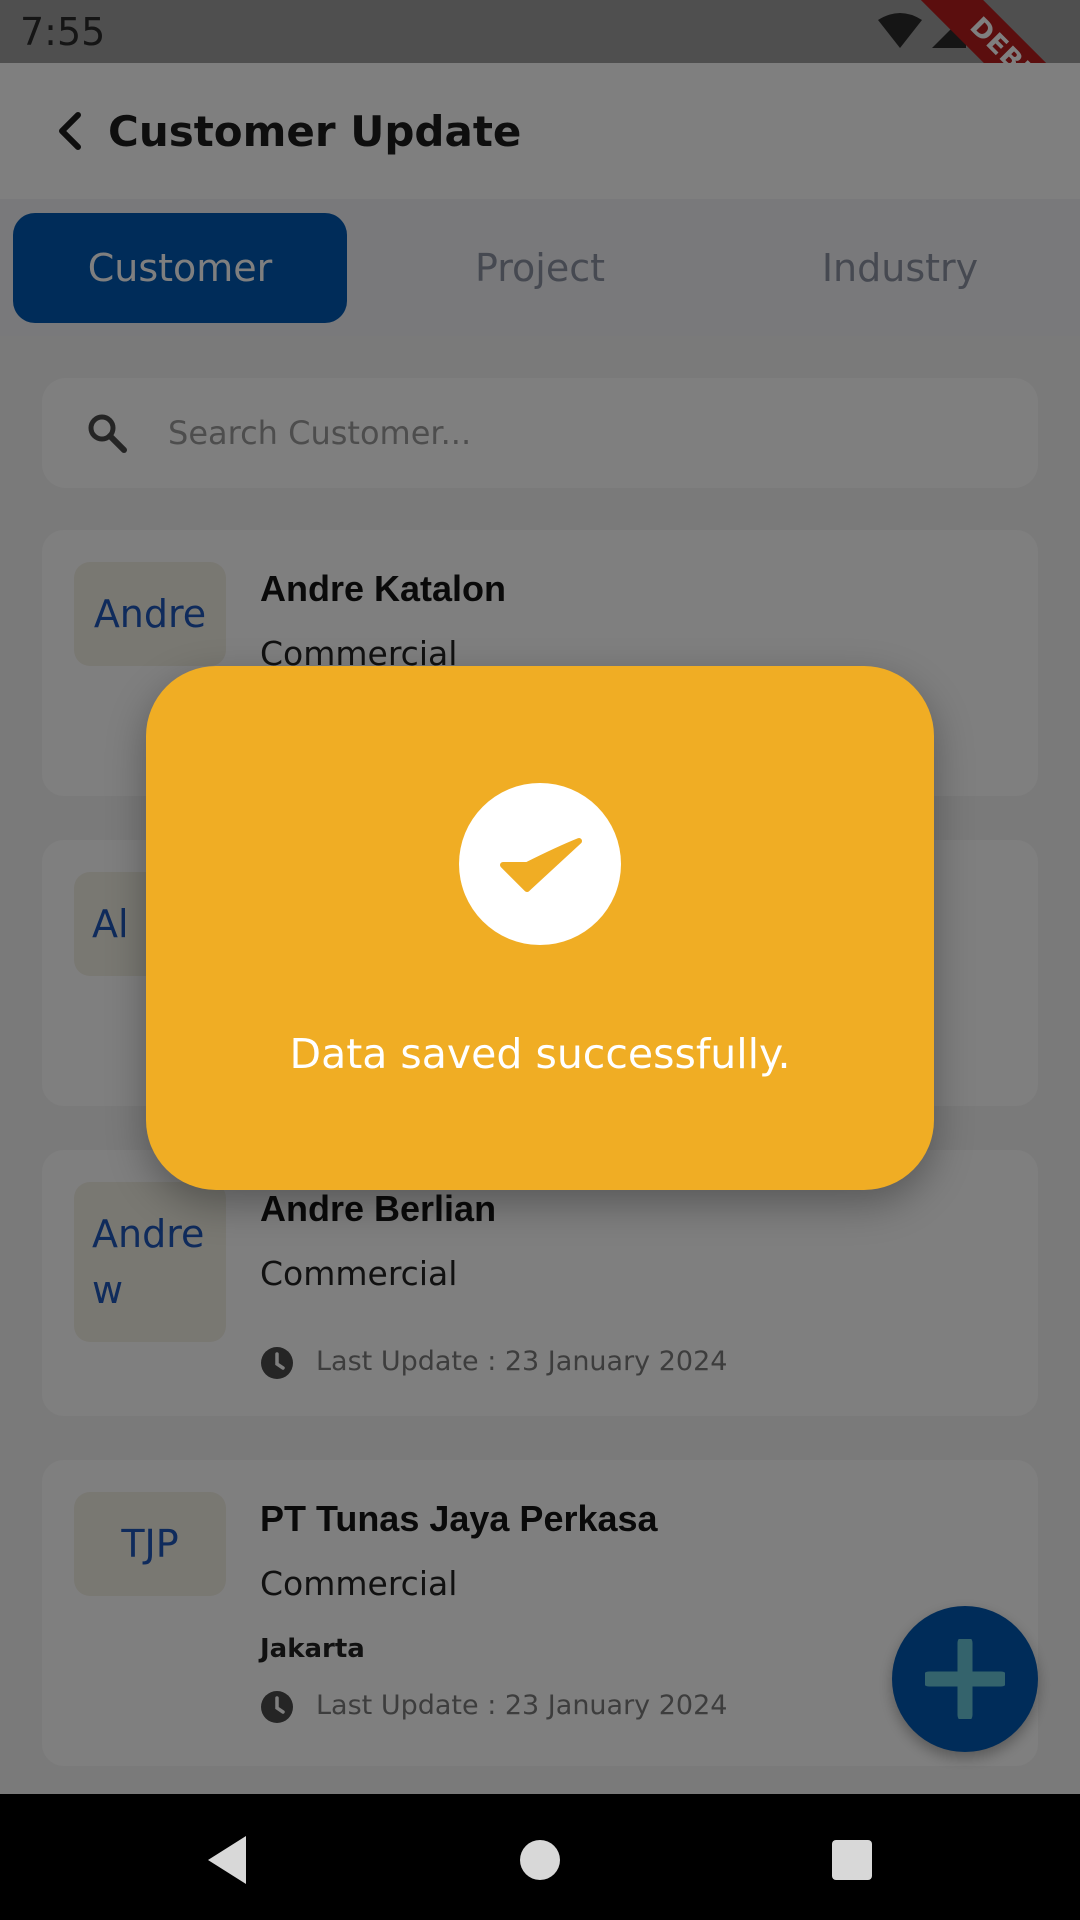  What do you see at coordinates (540, 1054) in the screenshot?
I see `dialog-message: Data saved successfully.` at bounding box center [540, 1054].